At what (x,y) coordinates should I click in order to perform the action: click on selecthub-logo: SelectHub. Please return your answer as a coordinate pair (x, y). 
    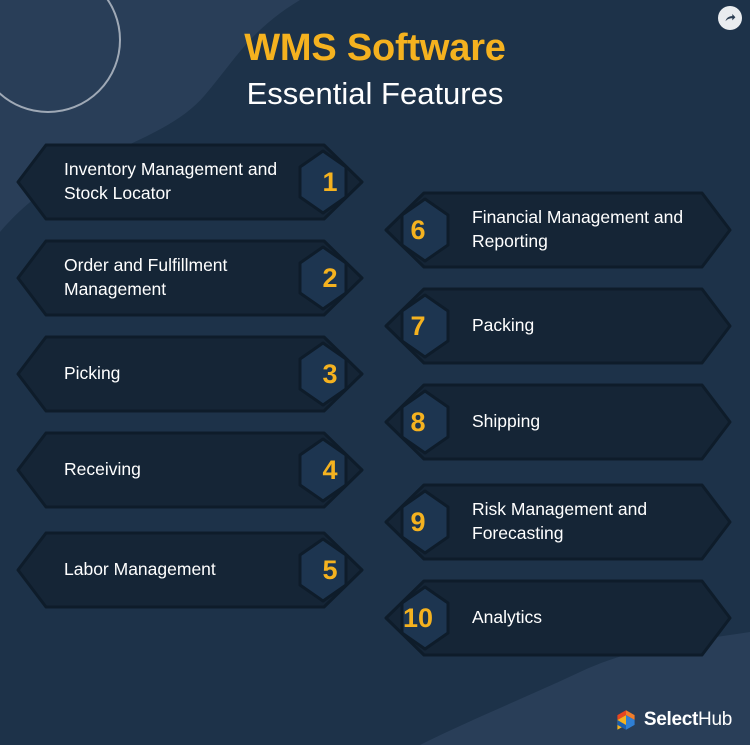
    Looking at the image, I should click on (673, 720).